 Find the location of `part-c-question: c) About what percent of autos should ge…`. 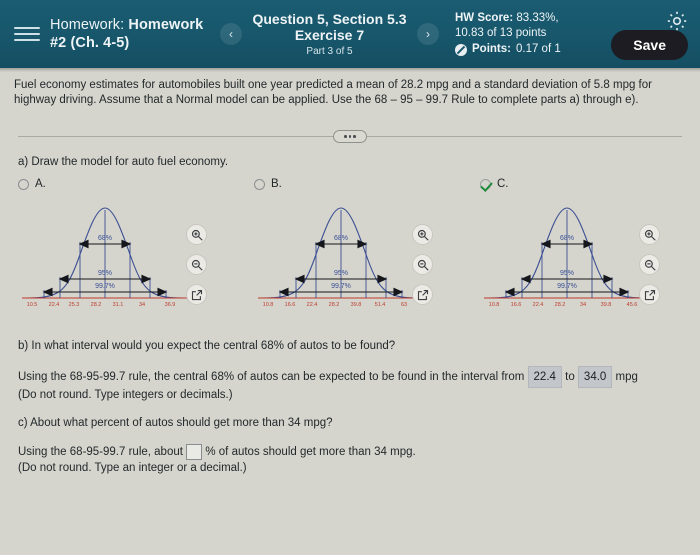

part-c-question: c) About what percent of autos should ge… is located at coordinates (175, 423).